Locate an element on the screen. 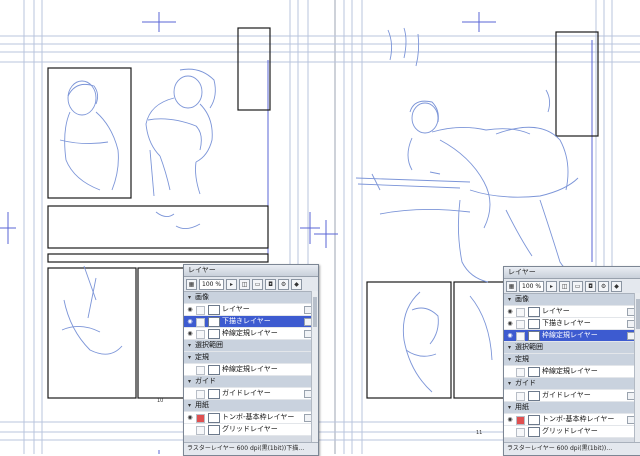  layer-label: グリッドレイヤー is located at coordinates (570, 431).